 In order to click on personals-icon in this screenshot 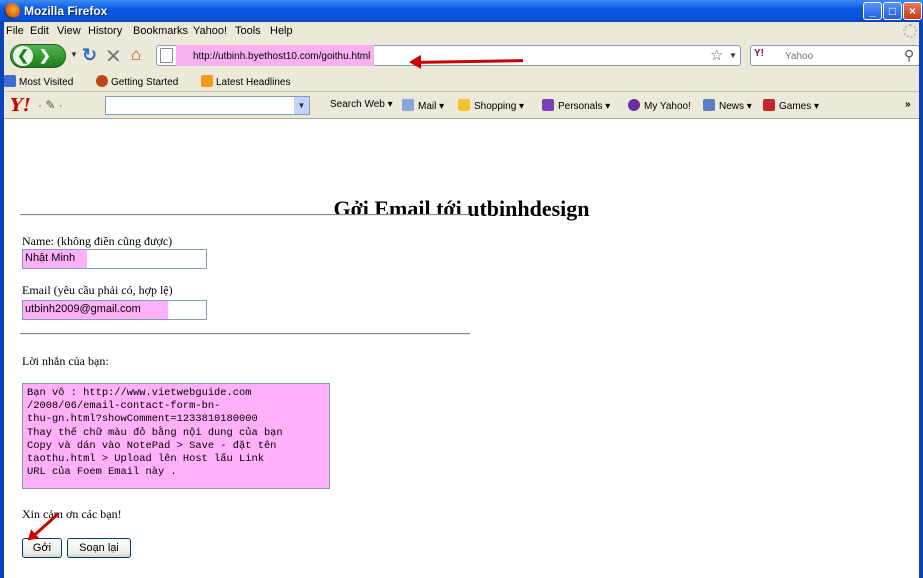, I will do `click(548, 105)`.